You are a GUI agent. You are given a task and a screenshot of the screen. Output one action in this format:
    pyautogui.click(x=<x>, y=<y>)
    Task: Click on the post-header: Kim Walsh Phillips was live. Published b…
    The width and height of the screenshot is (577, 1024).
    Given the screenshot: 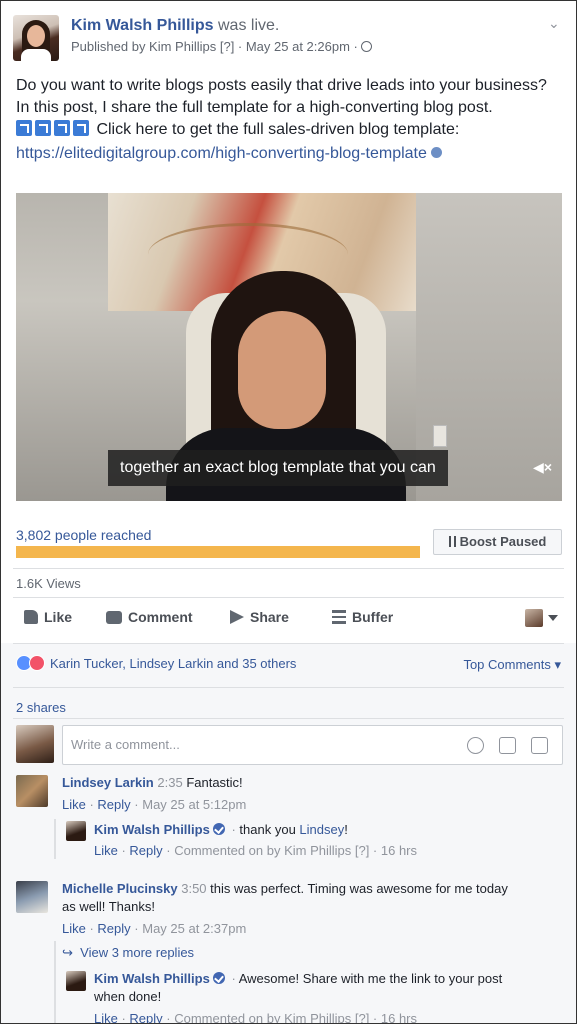 What is the action you would take?
    pyautogui.click(x=288, y=38)
    